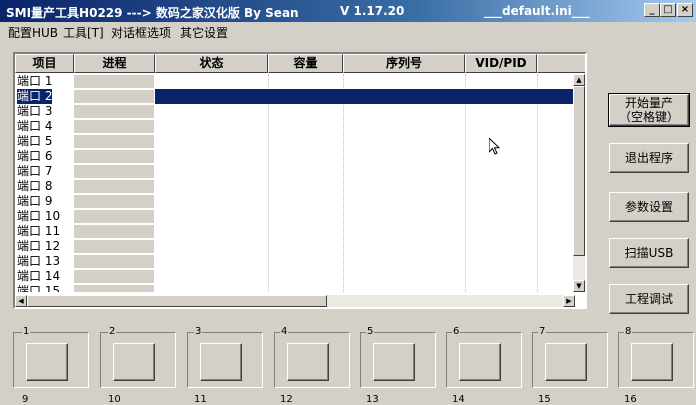  What do you see at coordinates (561, 63) in the screenshot?
I see `col-filler` at bounding box center [561, 63].